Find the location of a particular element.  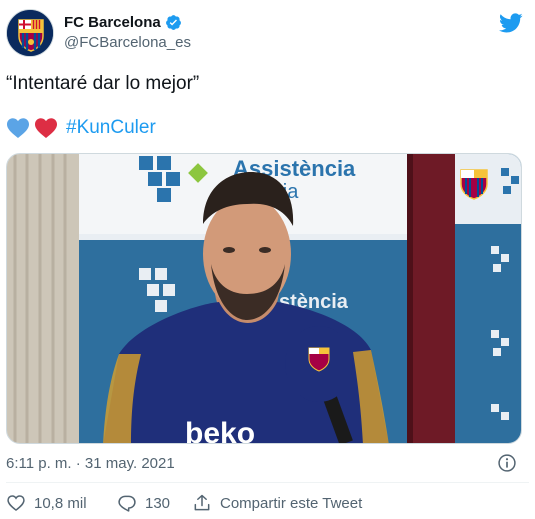

hashtag-row: #KunCuler is located at coordinates (81, 128).